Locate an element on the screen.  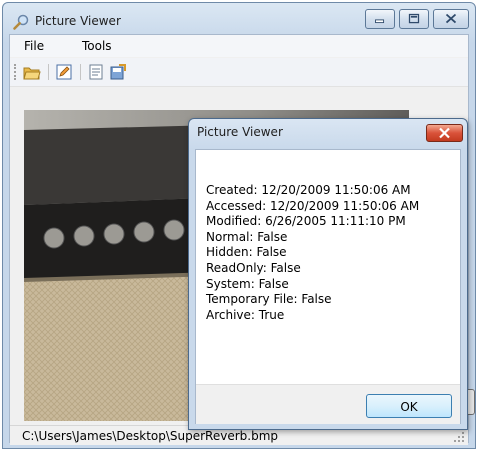
toolbar is located at coordinates (239, 72).